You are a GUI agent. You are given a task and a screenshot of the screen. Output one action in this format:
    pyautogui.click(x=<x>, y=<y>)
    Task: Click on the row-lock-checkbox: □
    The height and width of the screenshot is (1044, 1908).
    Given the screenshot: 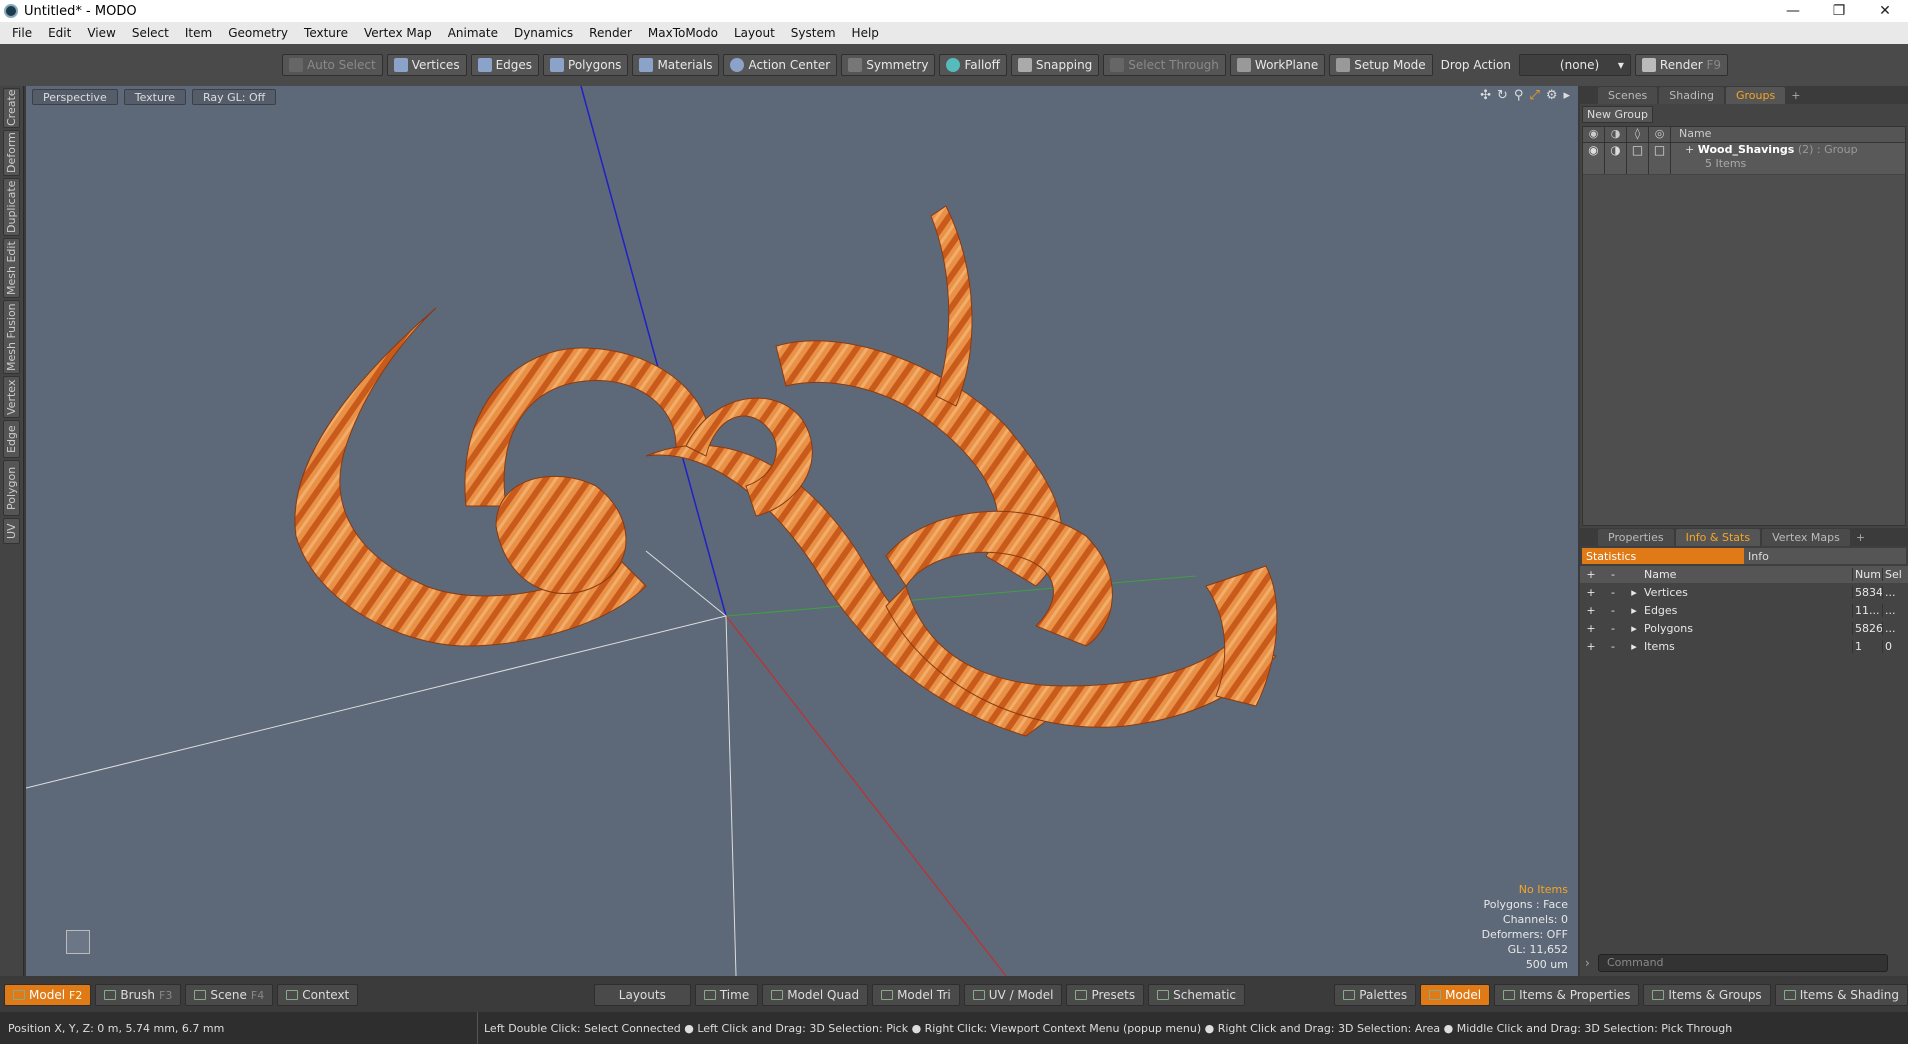 What is the action you would take?
    pyautogui.click(x=1638, y=158)
    